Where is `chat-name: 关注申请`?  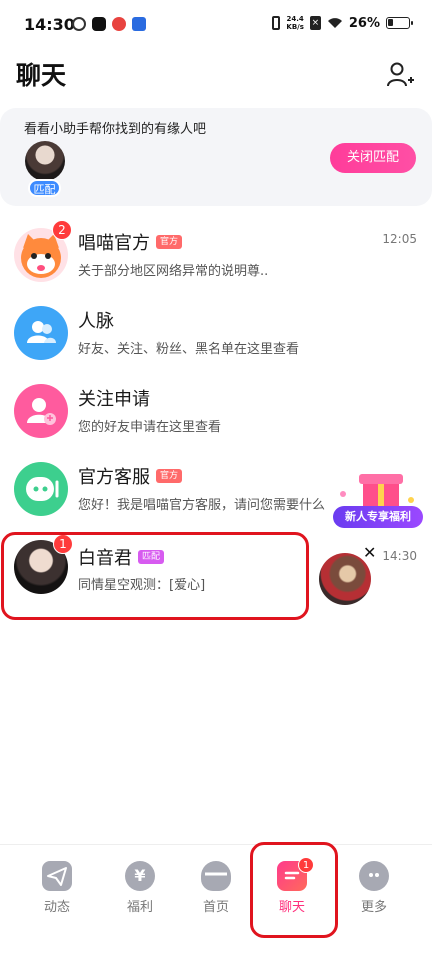
chat-name: 关注申请 is located at coordinates (114, 399).